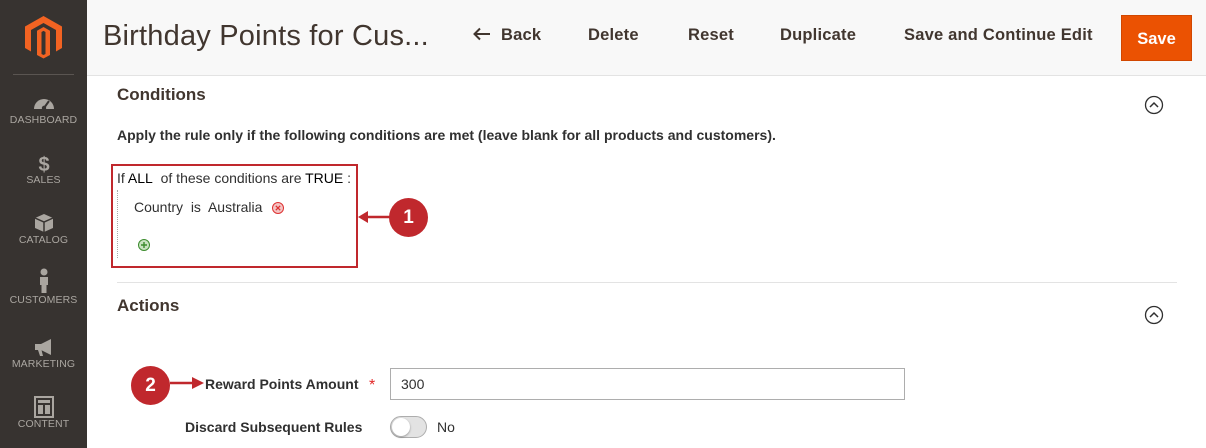 The image size is (1206, 448). What do you see at coordinates (144, 245) in the screenshot?
I see `add-condition-icon` at bounding box center [144, 245].